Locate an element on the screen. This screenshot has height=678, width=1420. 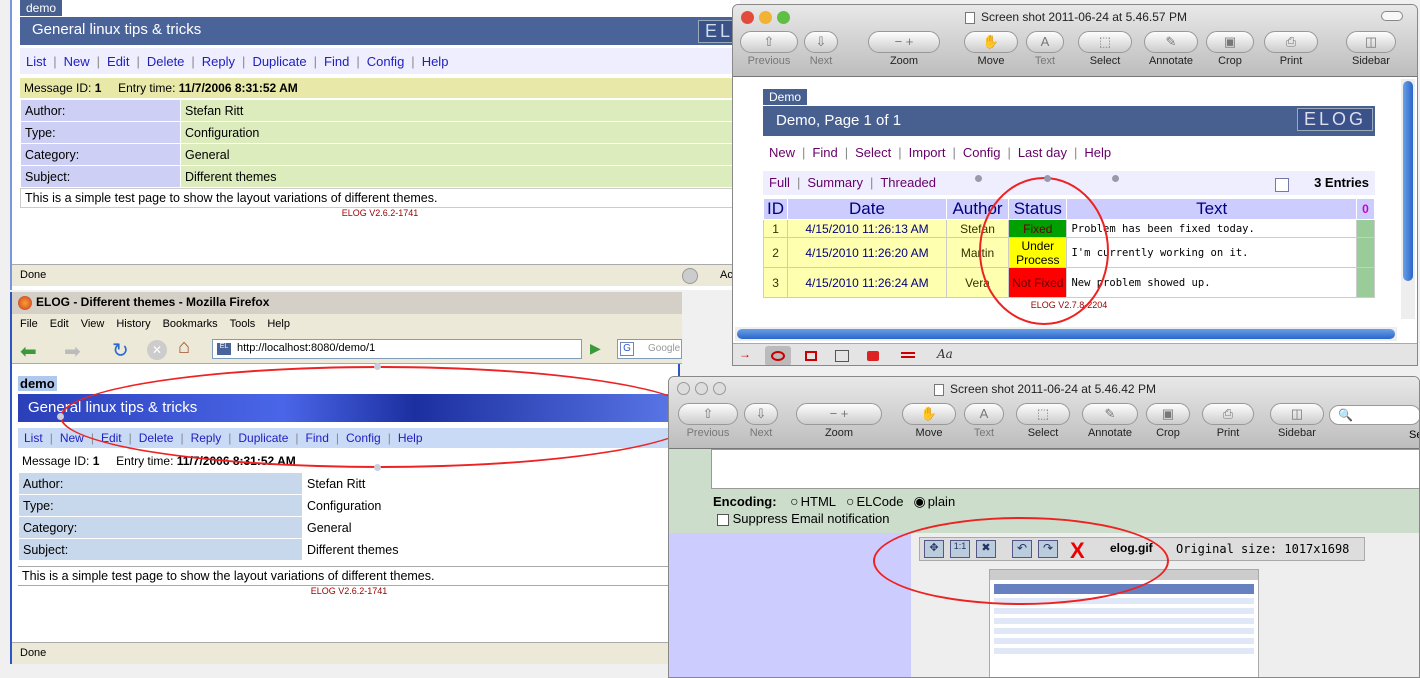
font-tool-icon: Aa is located at coordinates (945, 354).